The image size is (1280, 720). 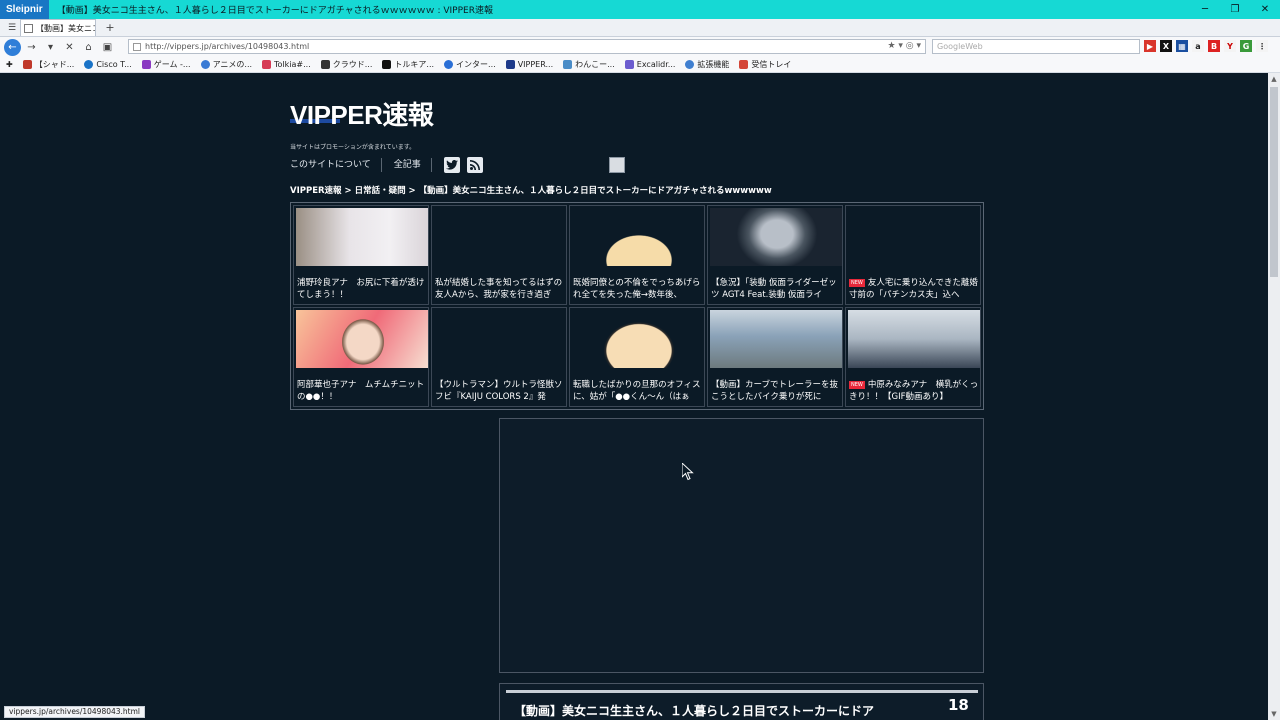 I want to click on forward-button: →, so click(x=31, y=47).